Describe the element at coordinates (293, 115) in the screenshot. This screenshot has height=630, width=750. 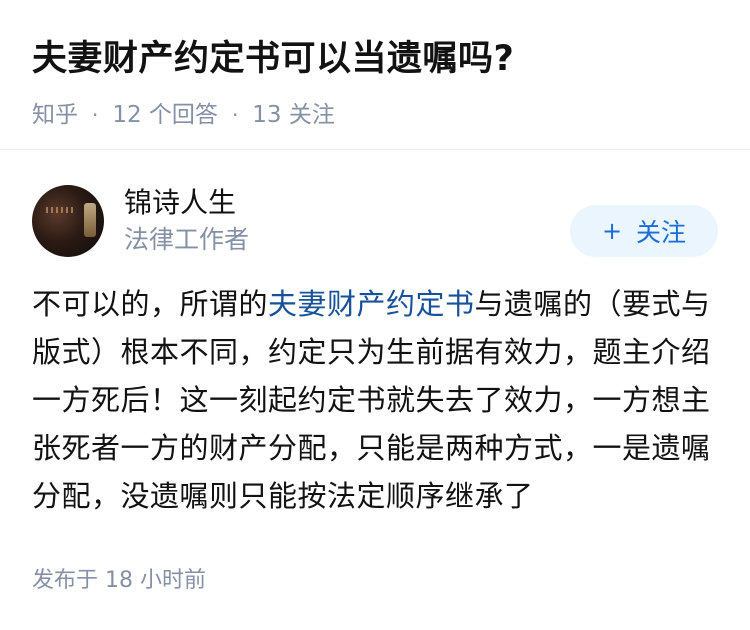
I see `follow-count: 13 关注` at that location.